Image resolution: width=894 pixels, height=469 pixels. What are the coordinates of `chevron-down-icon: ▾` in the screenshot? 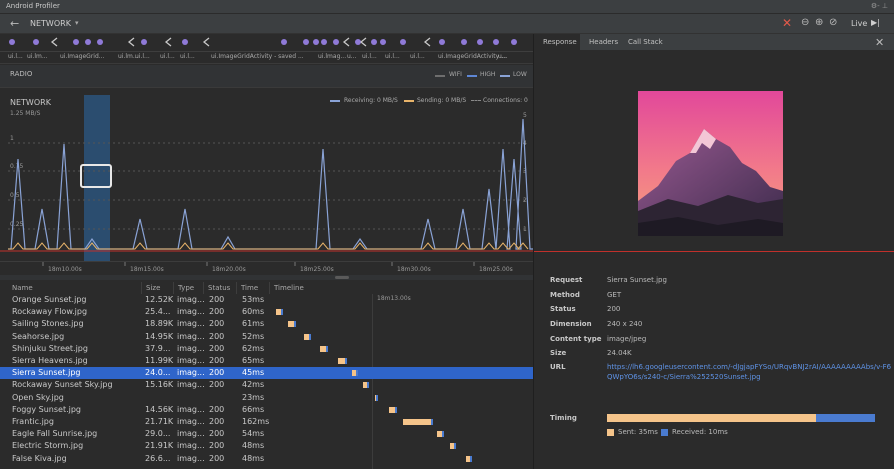 It's located at (77, 23).